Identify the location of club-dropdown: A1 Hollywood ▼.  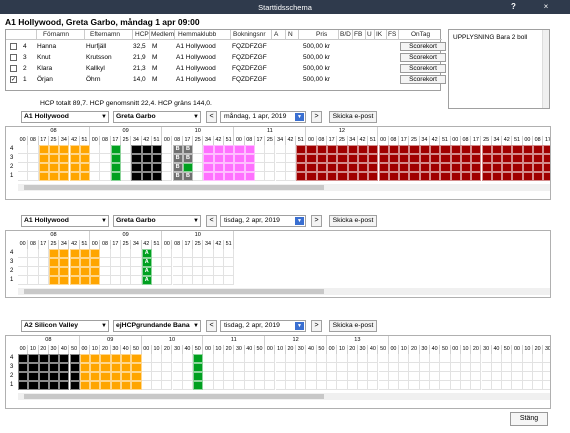
(65, 117).